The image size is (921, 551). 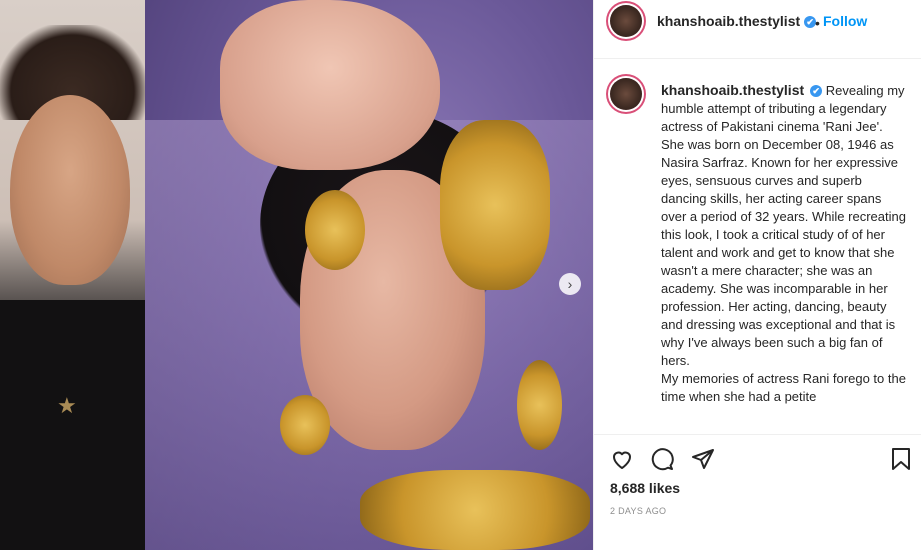 I want to click on after-hand, so click(x=330, y=85).